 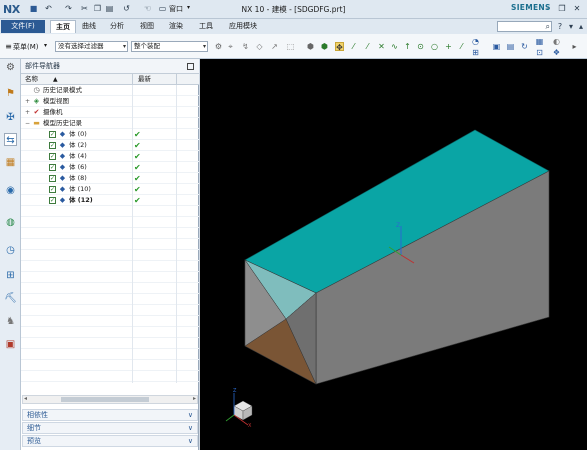 I want to click on snap-toggle-icon: ⬢, so click(x=324, y=46).